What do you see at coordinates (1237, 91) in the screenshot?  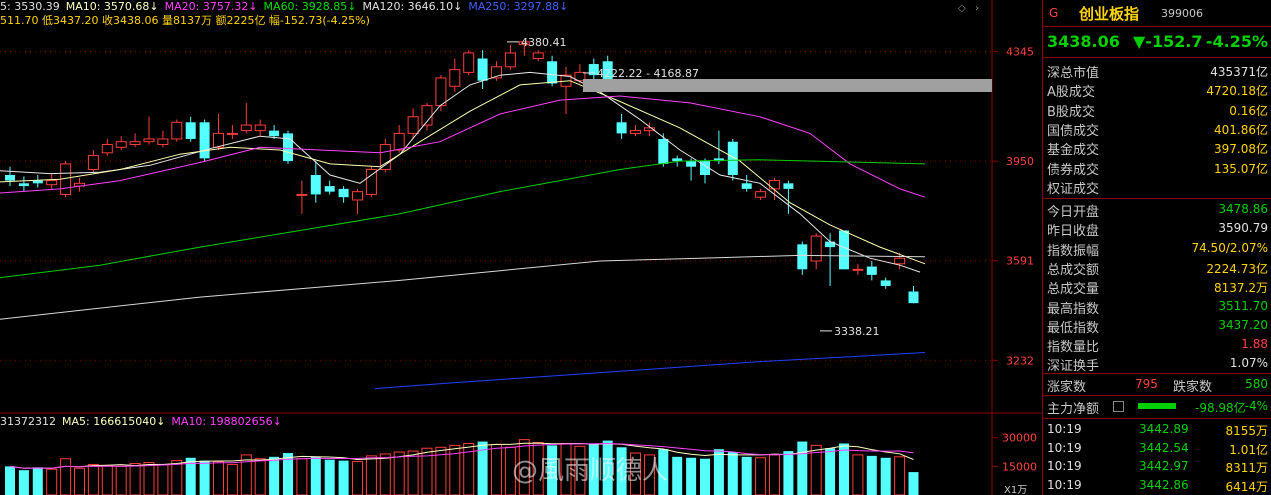 I see `market-value: 4720.18亿` at bounding box center [1237, 91].